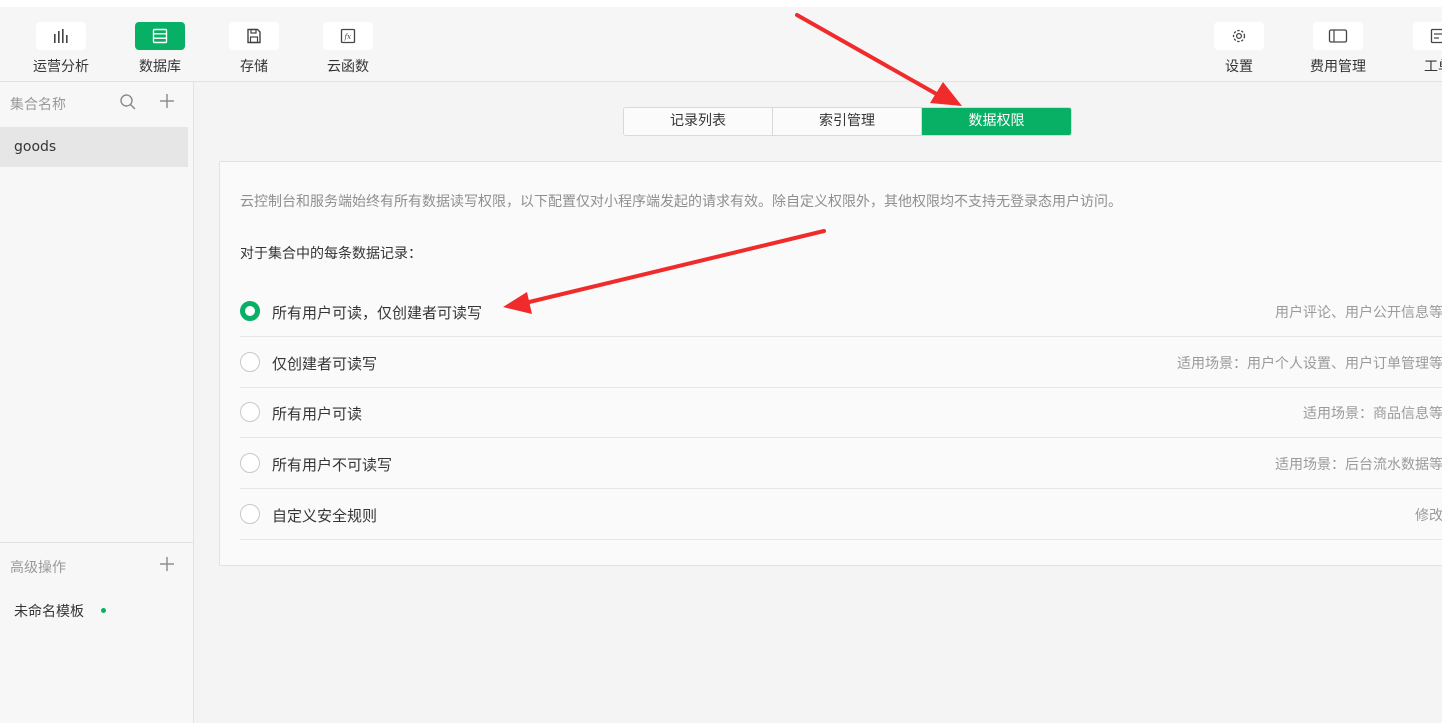  I want to click on permission-option: 仅创建者可读写 适用场景：用户个人设置、用户订单管理等, so click(841, 362).